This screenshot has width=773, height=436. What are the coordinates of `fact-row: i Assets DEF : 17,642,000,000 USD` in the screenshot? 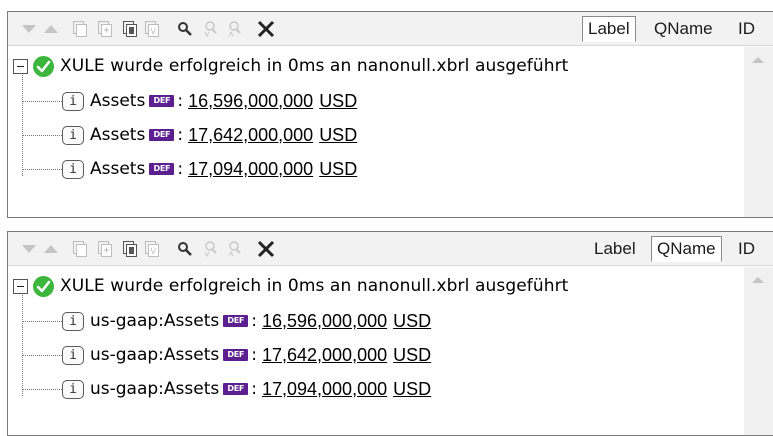 It's located at (189, 135).